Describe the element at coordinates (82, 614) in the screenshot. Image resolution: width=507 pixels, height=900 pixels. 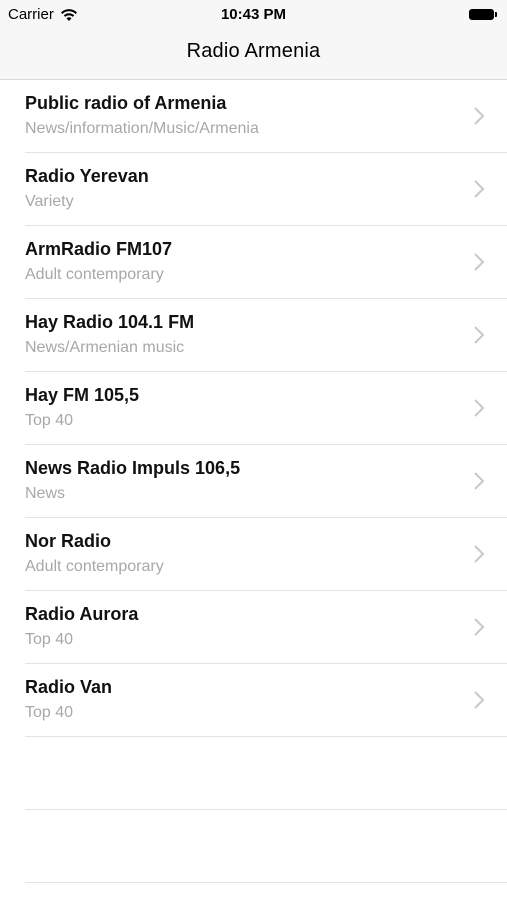
I see `station-name: Radio Aurora` at that location.